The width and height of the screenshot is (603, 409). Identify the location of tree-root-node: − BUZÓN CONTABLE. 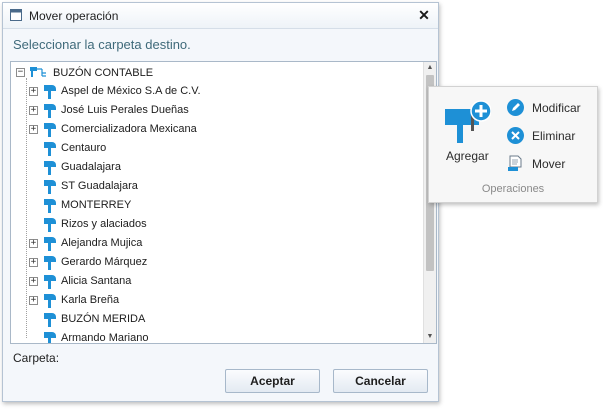
(213, 73).